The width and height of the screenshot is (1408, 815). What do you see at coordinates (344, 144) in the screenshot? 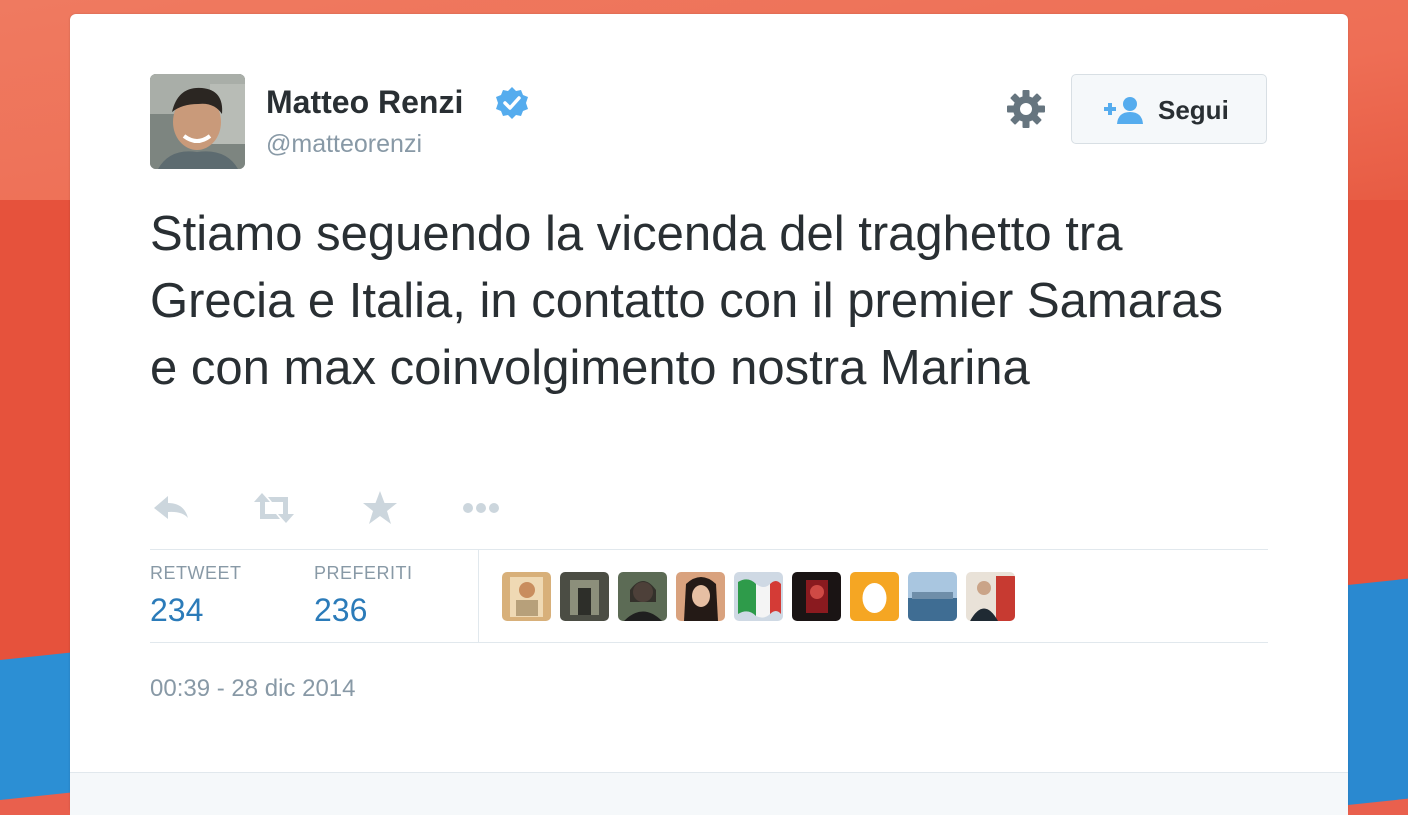
I see `author-handle: @matteorenzi` at bounding box center [344, 144].